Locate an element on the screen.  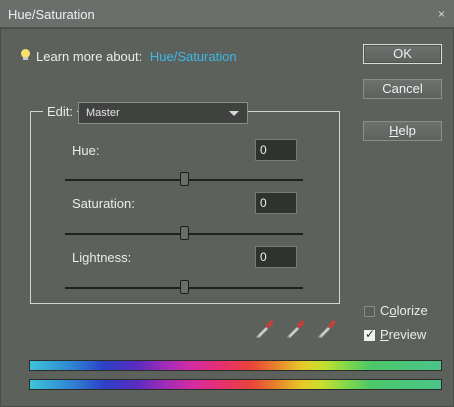
preview-mnemonic: P is located at coordinates (384, 334).